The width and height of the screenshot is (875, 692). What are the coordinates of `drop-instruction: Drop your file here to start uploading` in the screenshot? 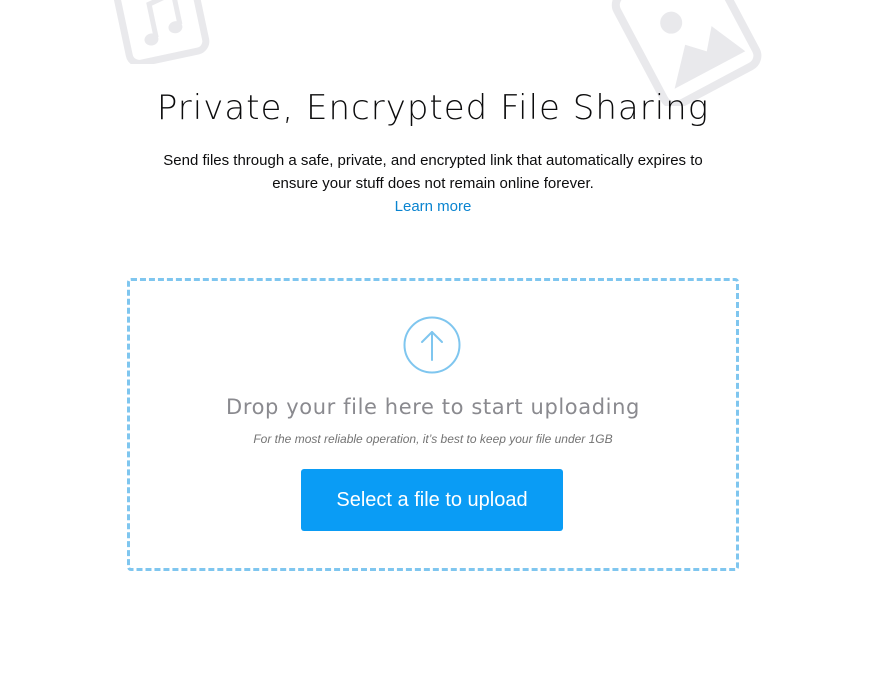 It's located at (433, 407).